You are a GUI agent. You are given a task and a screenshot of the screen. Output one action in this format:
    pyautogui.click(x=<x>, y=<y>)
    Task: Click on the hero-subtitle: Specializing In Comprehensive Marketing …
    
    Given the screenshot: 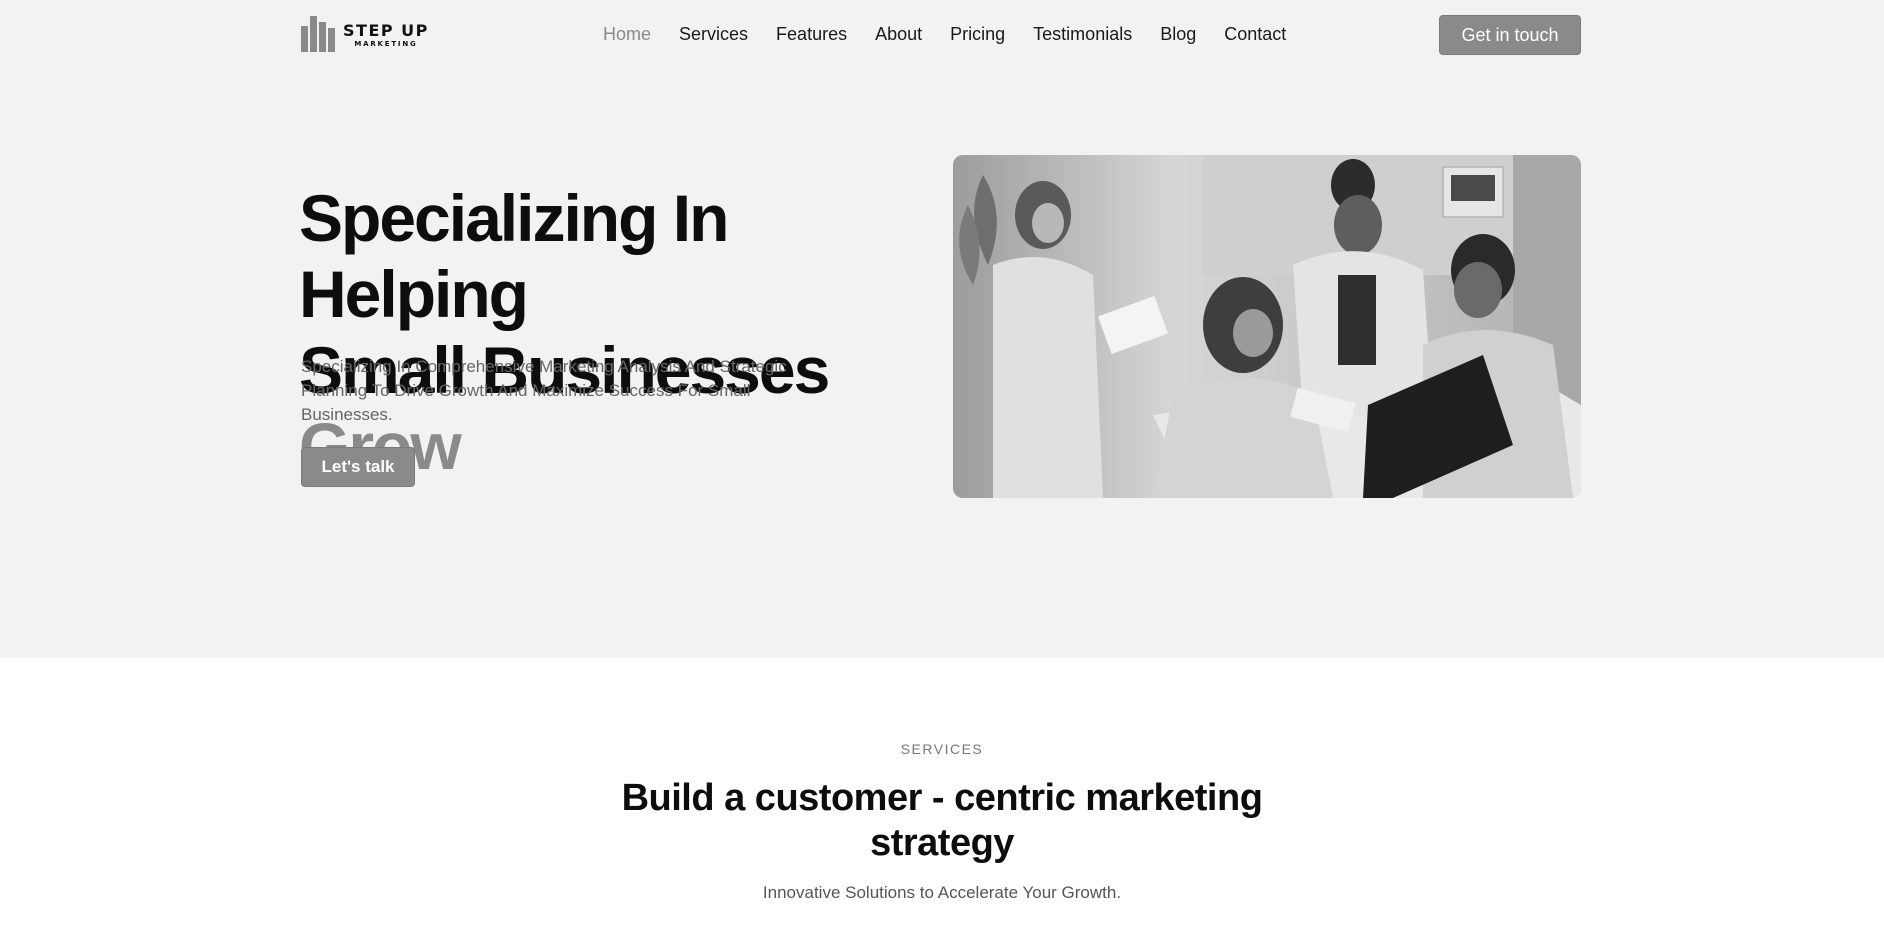 What is the action you would take?
    pyautogui.click(x=544, y=390)
    